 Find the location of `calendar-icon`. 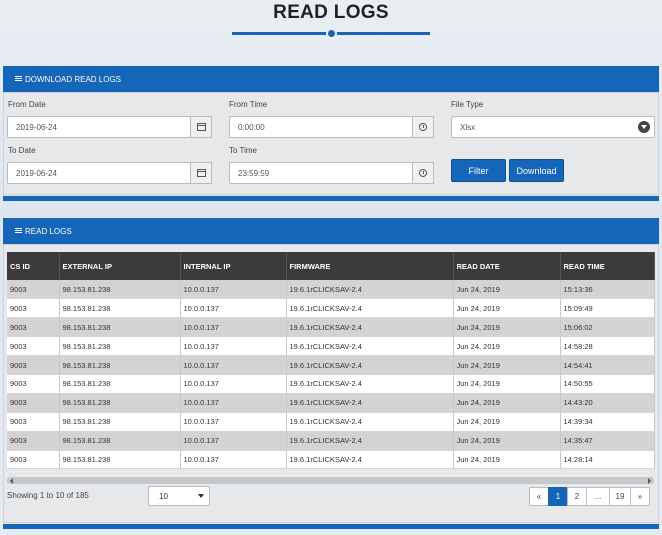

calendar-icon is located at coordinates (201, 173).